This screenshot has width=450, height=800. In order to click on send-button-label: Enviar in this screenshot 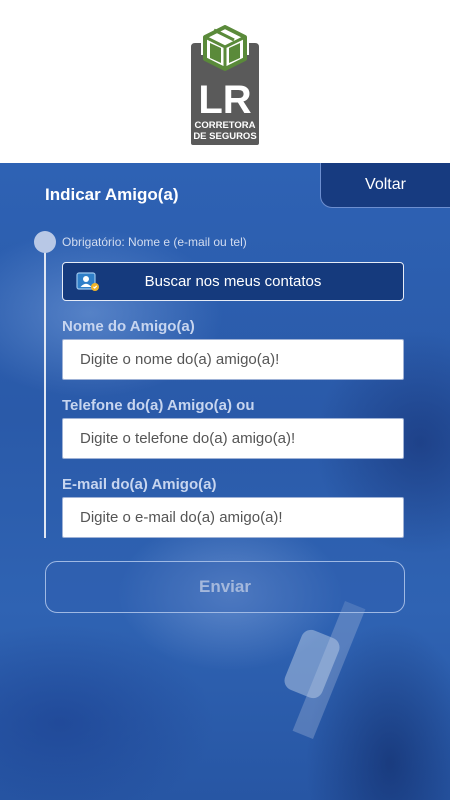, I will do `click(225, 586)`.